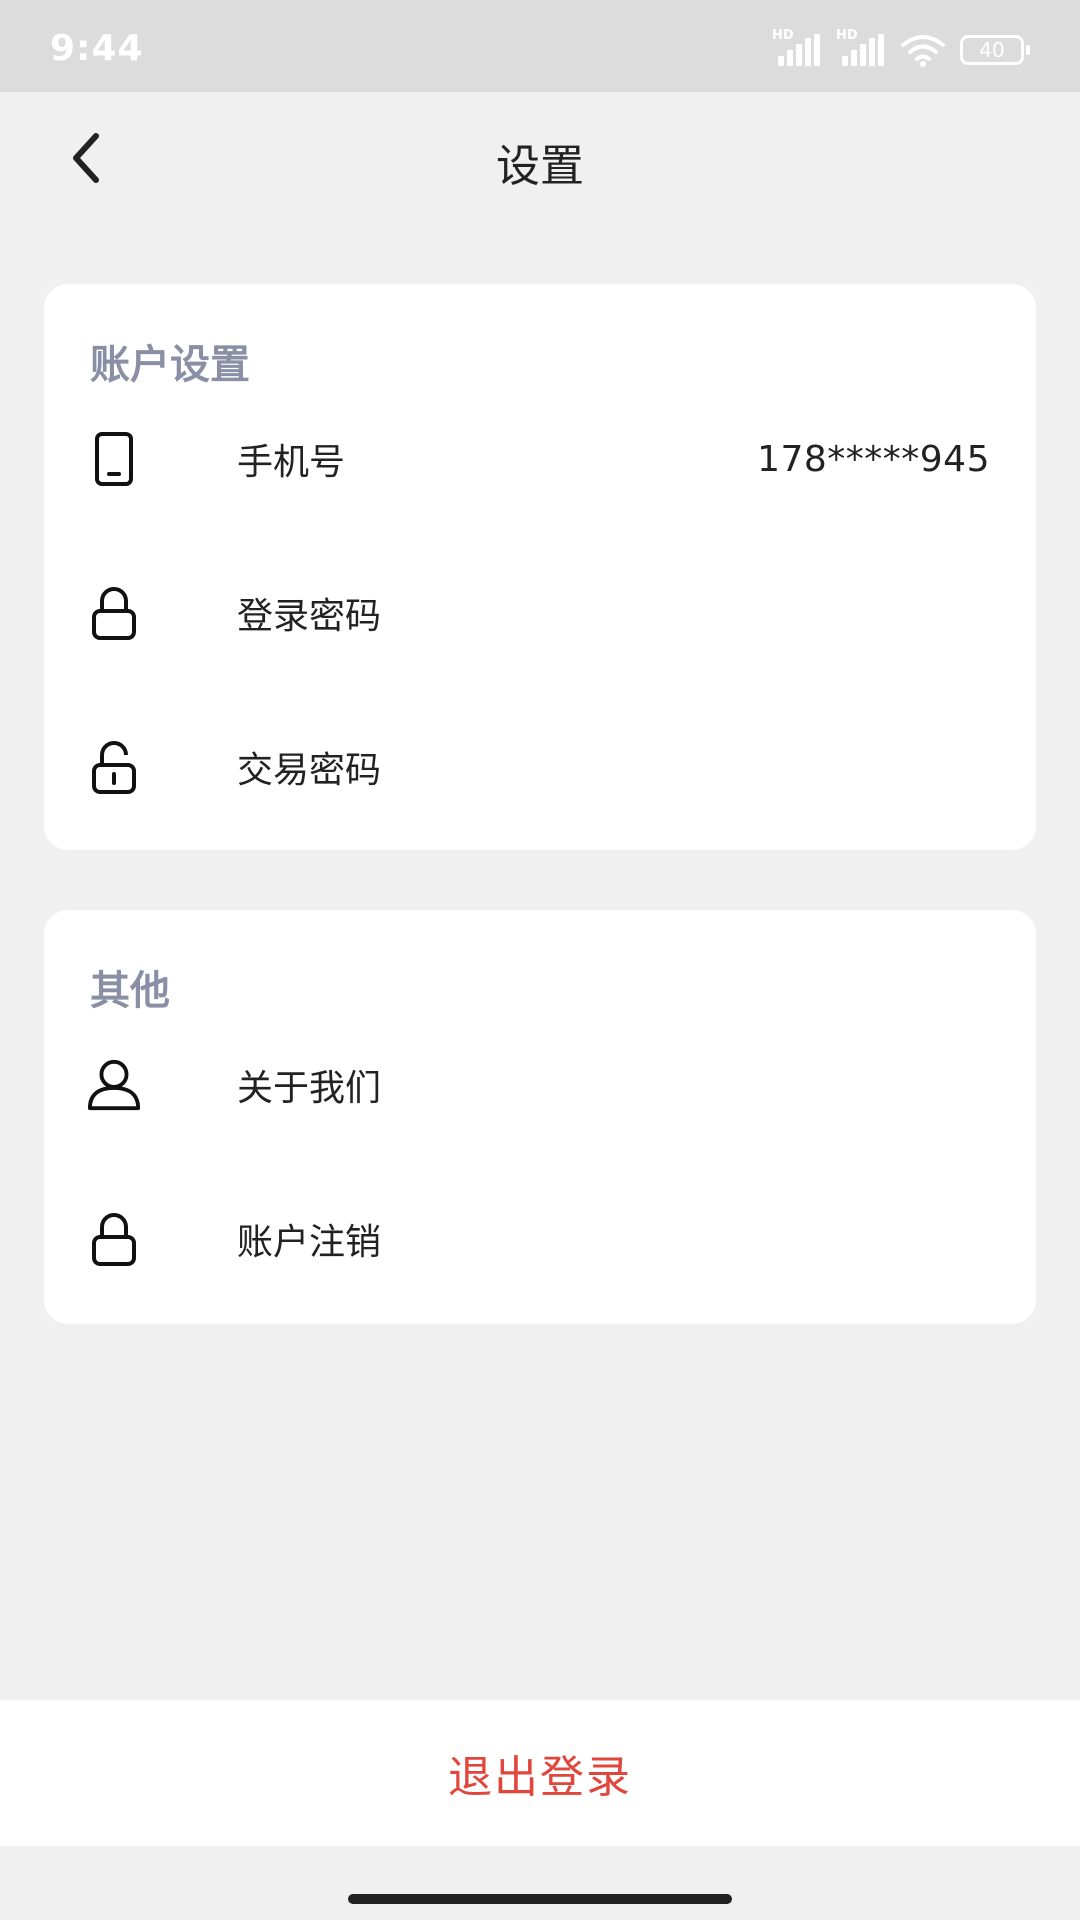 The image size is (1080, 1920). Describe the element at coordinates (923, 51) in the screenshot. I see `wifi-icon` at that location.